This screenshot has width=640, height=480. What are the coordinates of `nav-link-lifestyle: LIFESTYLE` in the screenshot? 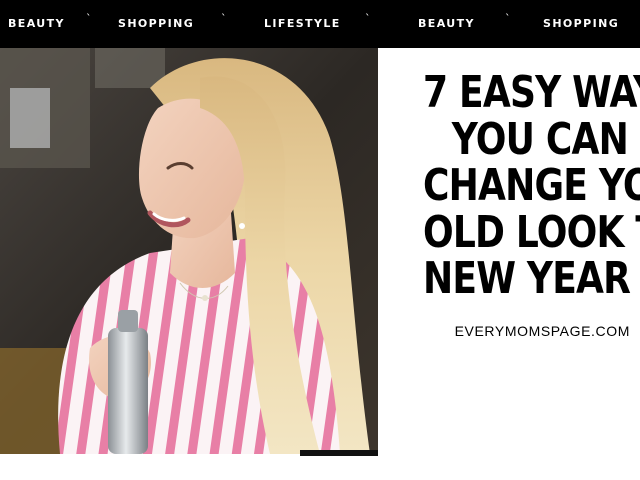 It's located at (302, 24).